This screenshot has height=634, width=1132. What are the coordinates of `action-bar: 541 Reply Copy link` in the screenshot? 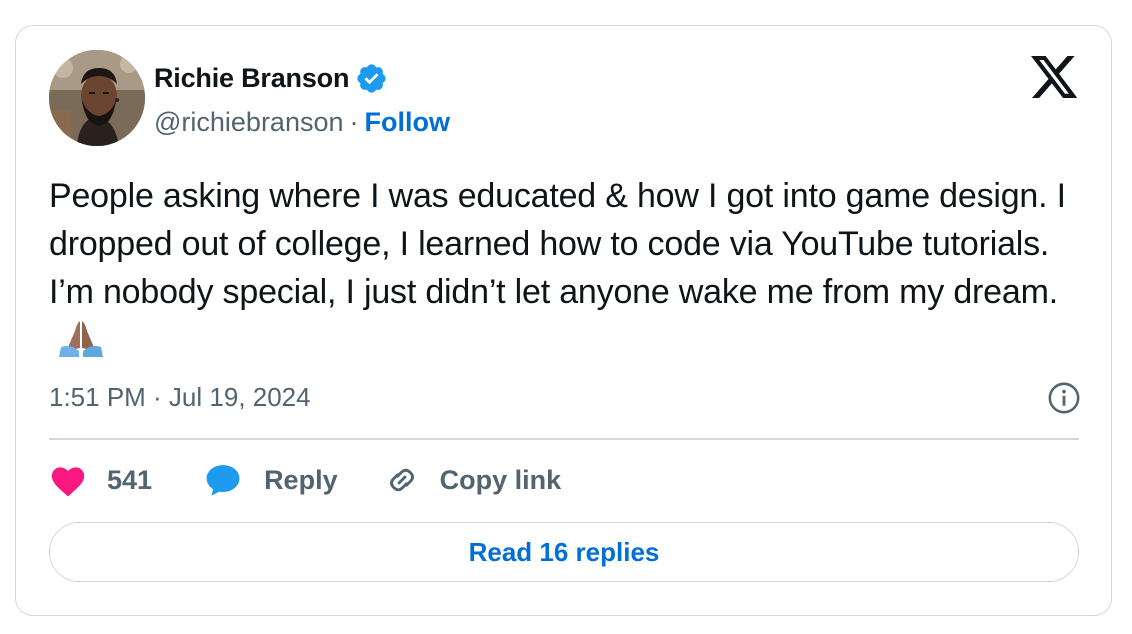 It's located at (305, 480).